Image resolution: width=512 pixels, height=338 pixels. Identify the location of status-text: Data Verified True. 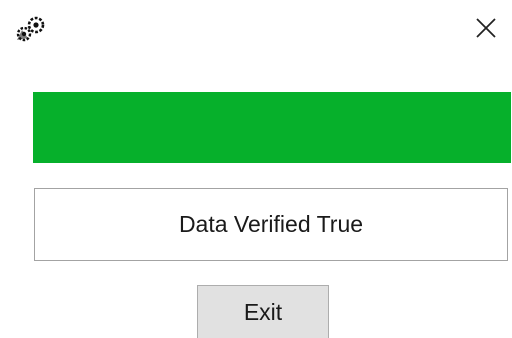
(271, 224).